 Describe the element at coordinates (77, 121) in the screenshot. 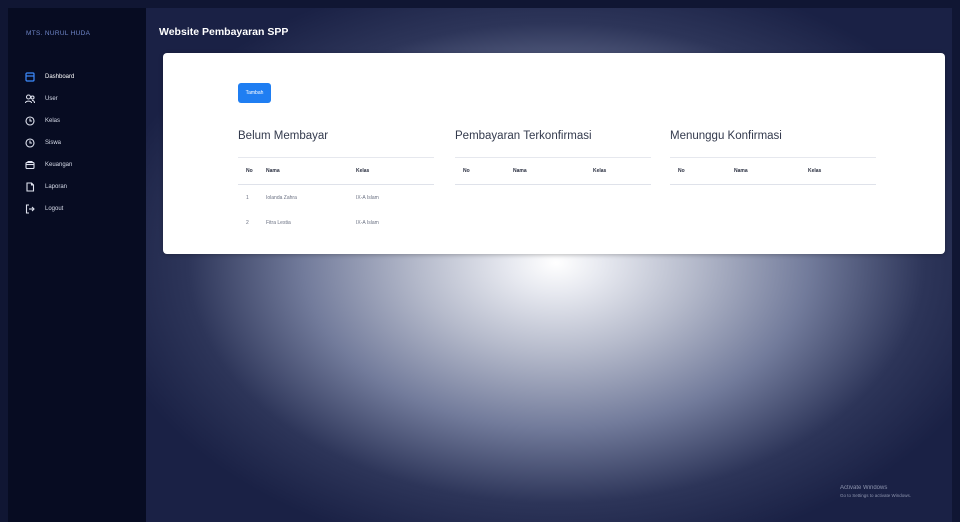

I see `sidebar-item-kelas: Kelas` at that location.